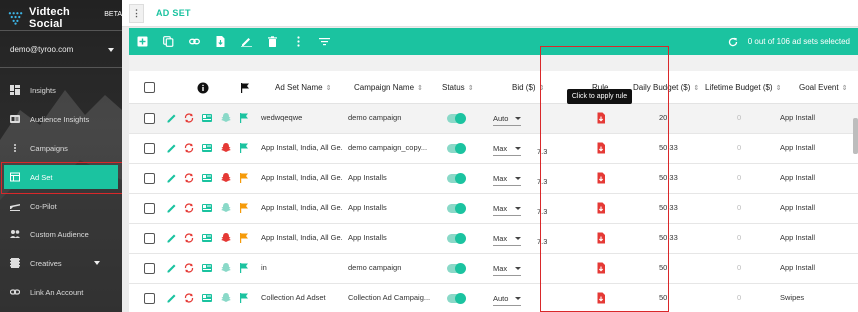 The height and width of the screenshot is (312, 858). What do you see at coordinates (142, 41) in the screenshot?
I see `add-button` at bounding box center [142, 41].